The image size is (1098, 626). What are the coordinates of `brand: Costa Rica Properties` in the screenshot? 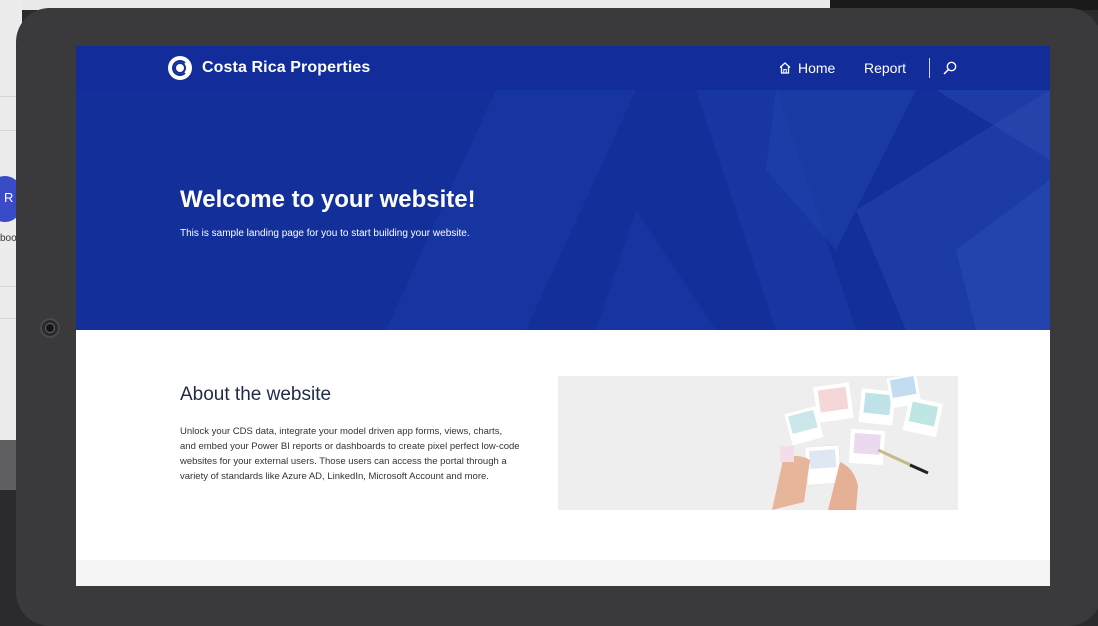 It's located at (269, 68).